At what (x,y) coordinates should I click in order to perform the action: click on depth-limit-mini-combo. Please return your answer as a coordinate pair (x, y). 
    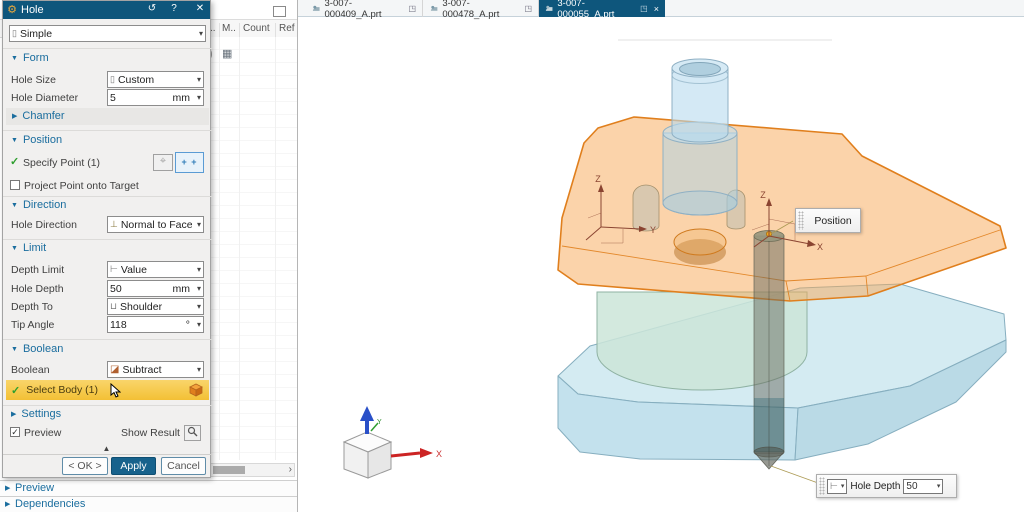
    Looking at the image, I should click on (837, 486).